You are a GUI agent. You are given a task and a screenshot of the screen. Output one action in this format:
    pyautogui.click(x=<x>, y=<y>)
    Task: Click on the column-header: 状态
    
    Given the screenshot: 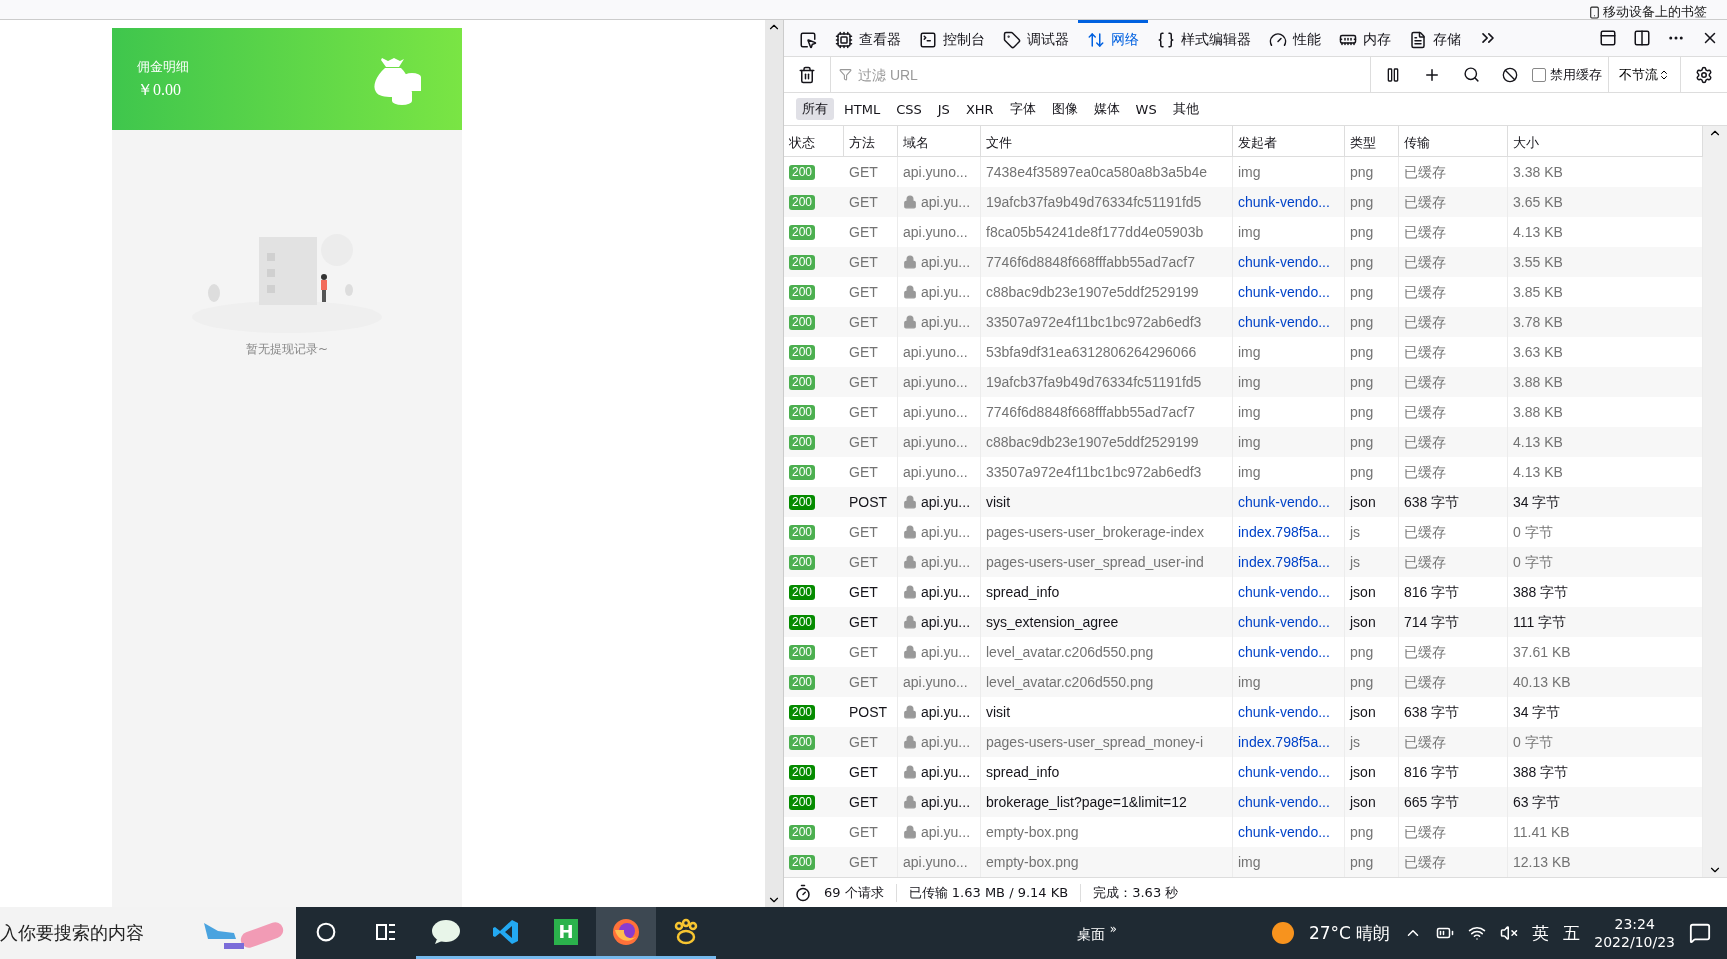 What is the action you would take?
    pyautogui.click(x=814, y=141)
    